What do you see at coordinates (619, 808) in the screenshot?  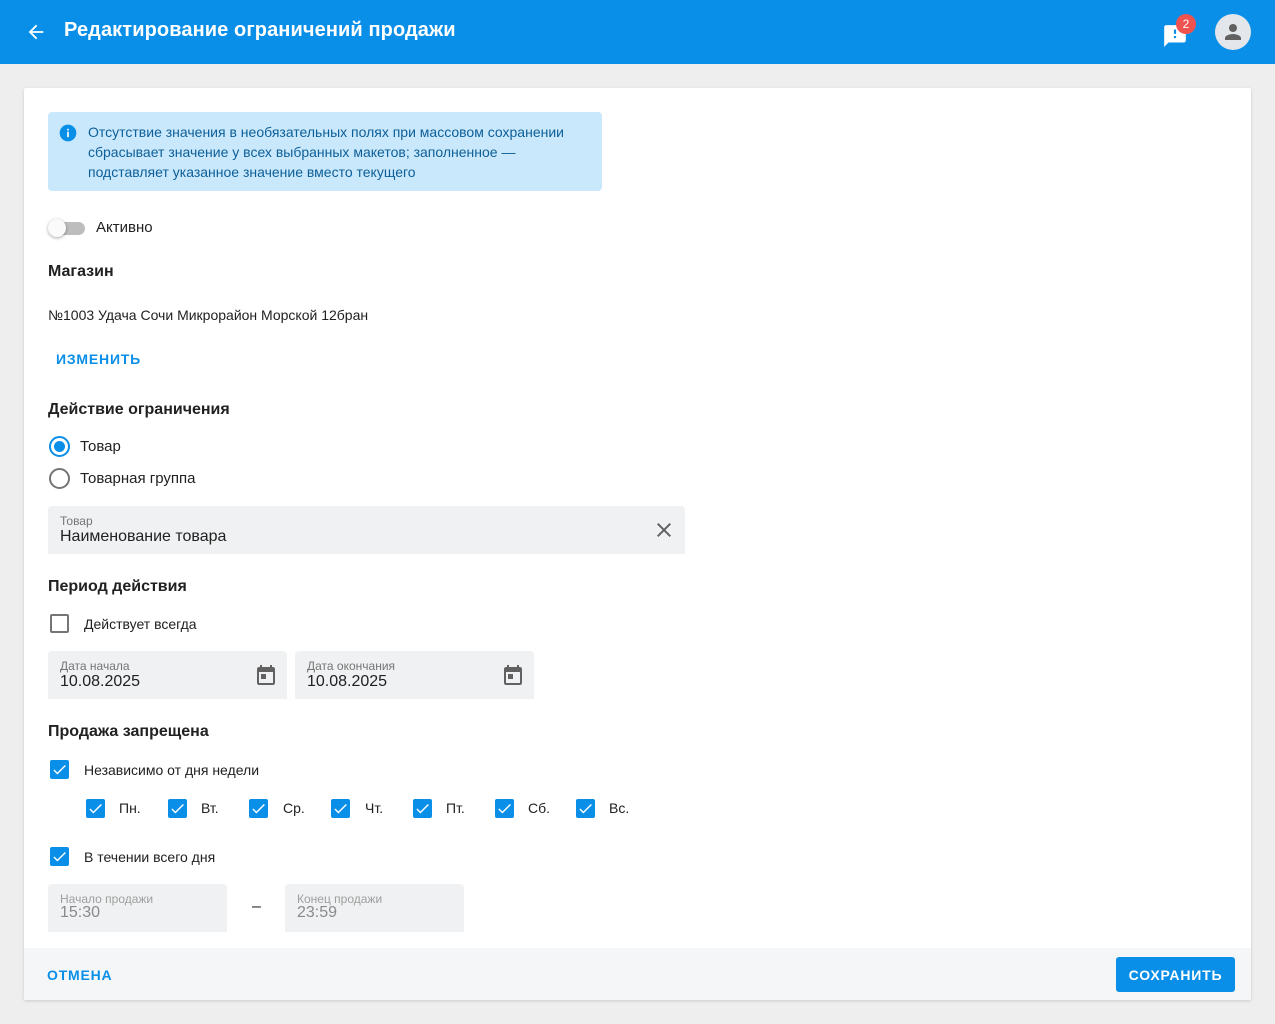 I see `day-label-sun: Вс.` at bounding box center [619, 808].